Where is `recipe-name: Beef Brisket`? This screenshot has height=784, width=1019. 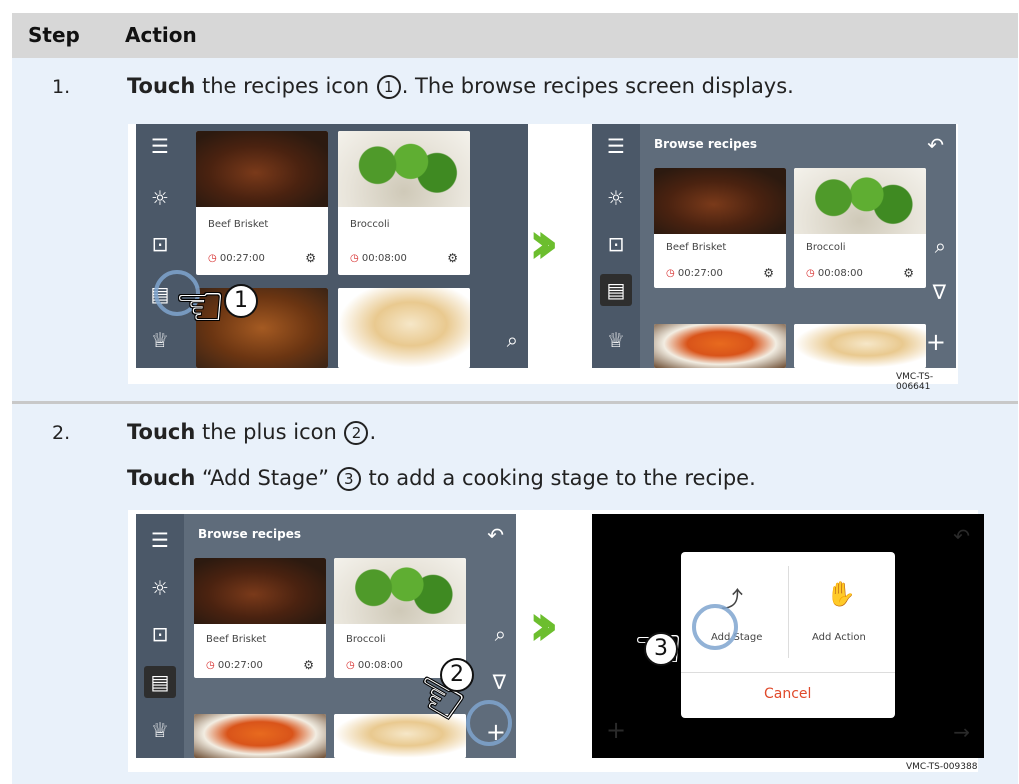
recipe-name: Beef Brisket is located at coordinates (238, 224).